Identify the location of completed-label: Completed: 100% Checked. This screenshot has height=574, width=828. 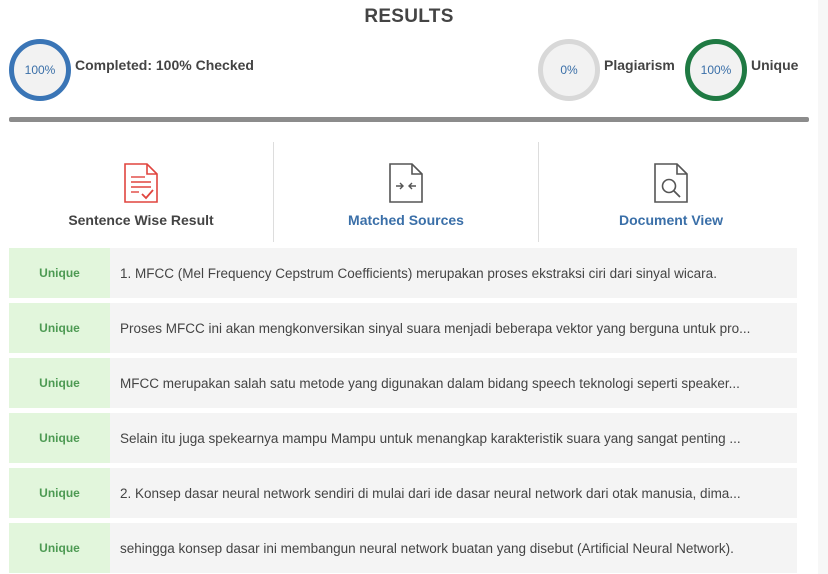
(164, 65).